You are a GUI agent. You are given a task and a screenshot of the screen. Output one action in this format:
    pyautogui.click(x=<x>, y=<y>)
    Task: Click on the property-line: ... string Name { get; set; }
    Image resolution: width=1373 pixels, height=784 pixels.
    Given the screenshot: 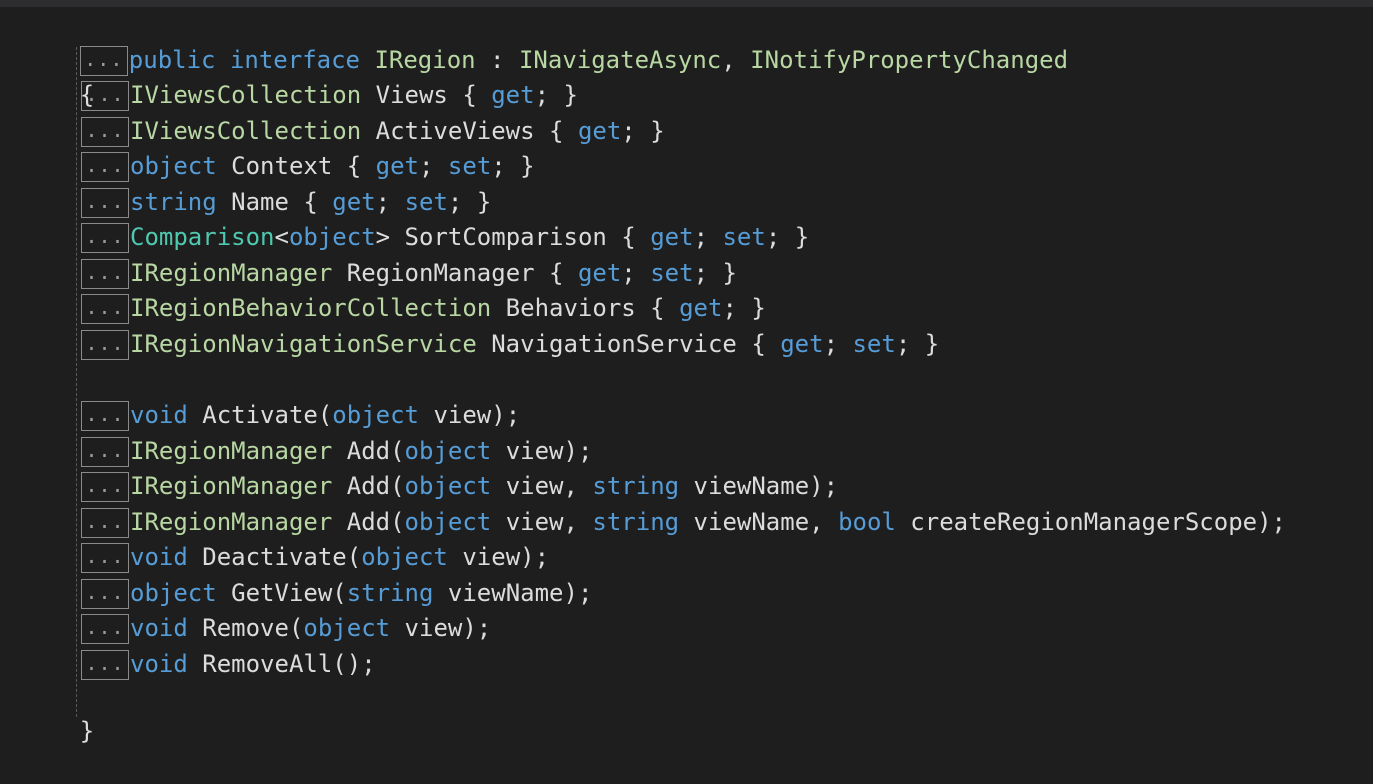 What is the action you would take?
    pyautogui.click(x=286, y=202)
    